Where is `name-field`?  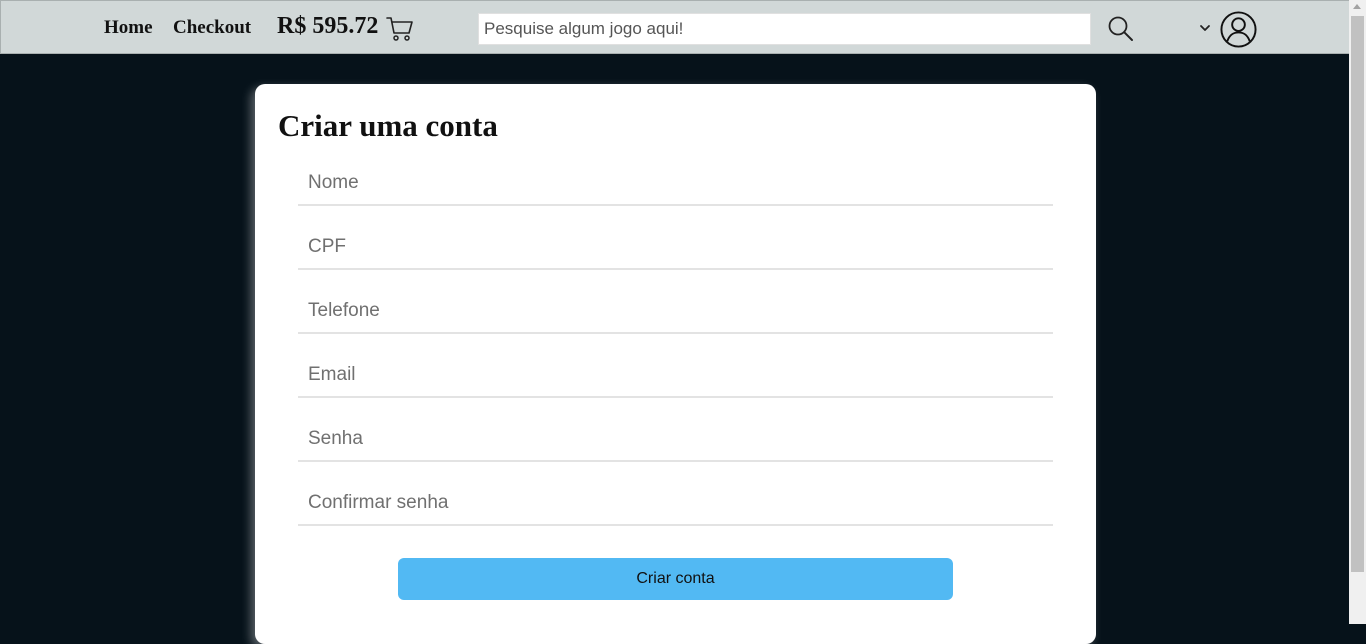
name-field is located at coordinates (675, 184).